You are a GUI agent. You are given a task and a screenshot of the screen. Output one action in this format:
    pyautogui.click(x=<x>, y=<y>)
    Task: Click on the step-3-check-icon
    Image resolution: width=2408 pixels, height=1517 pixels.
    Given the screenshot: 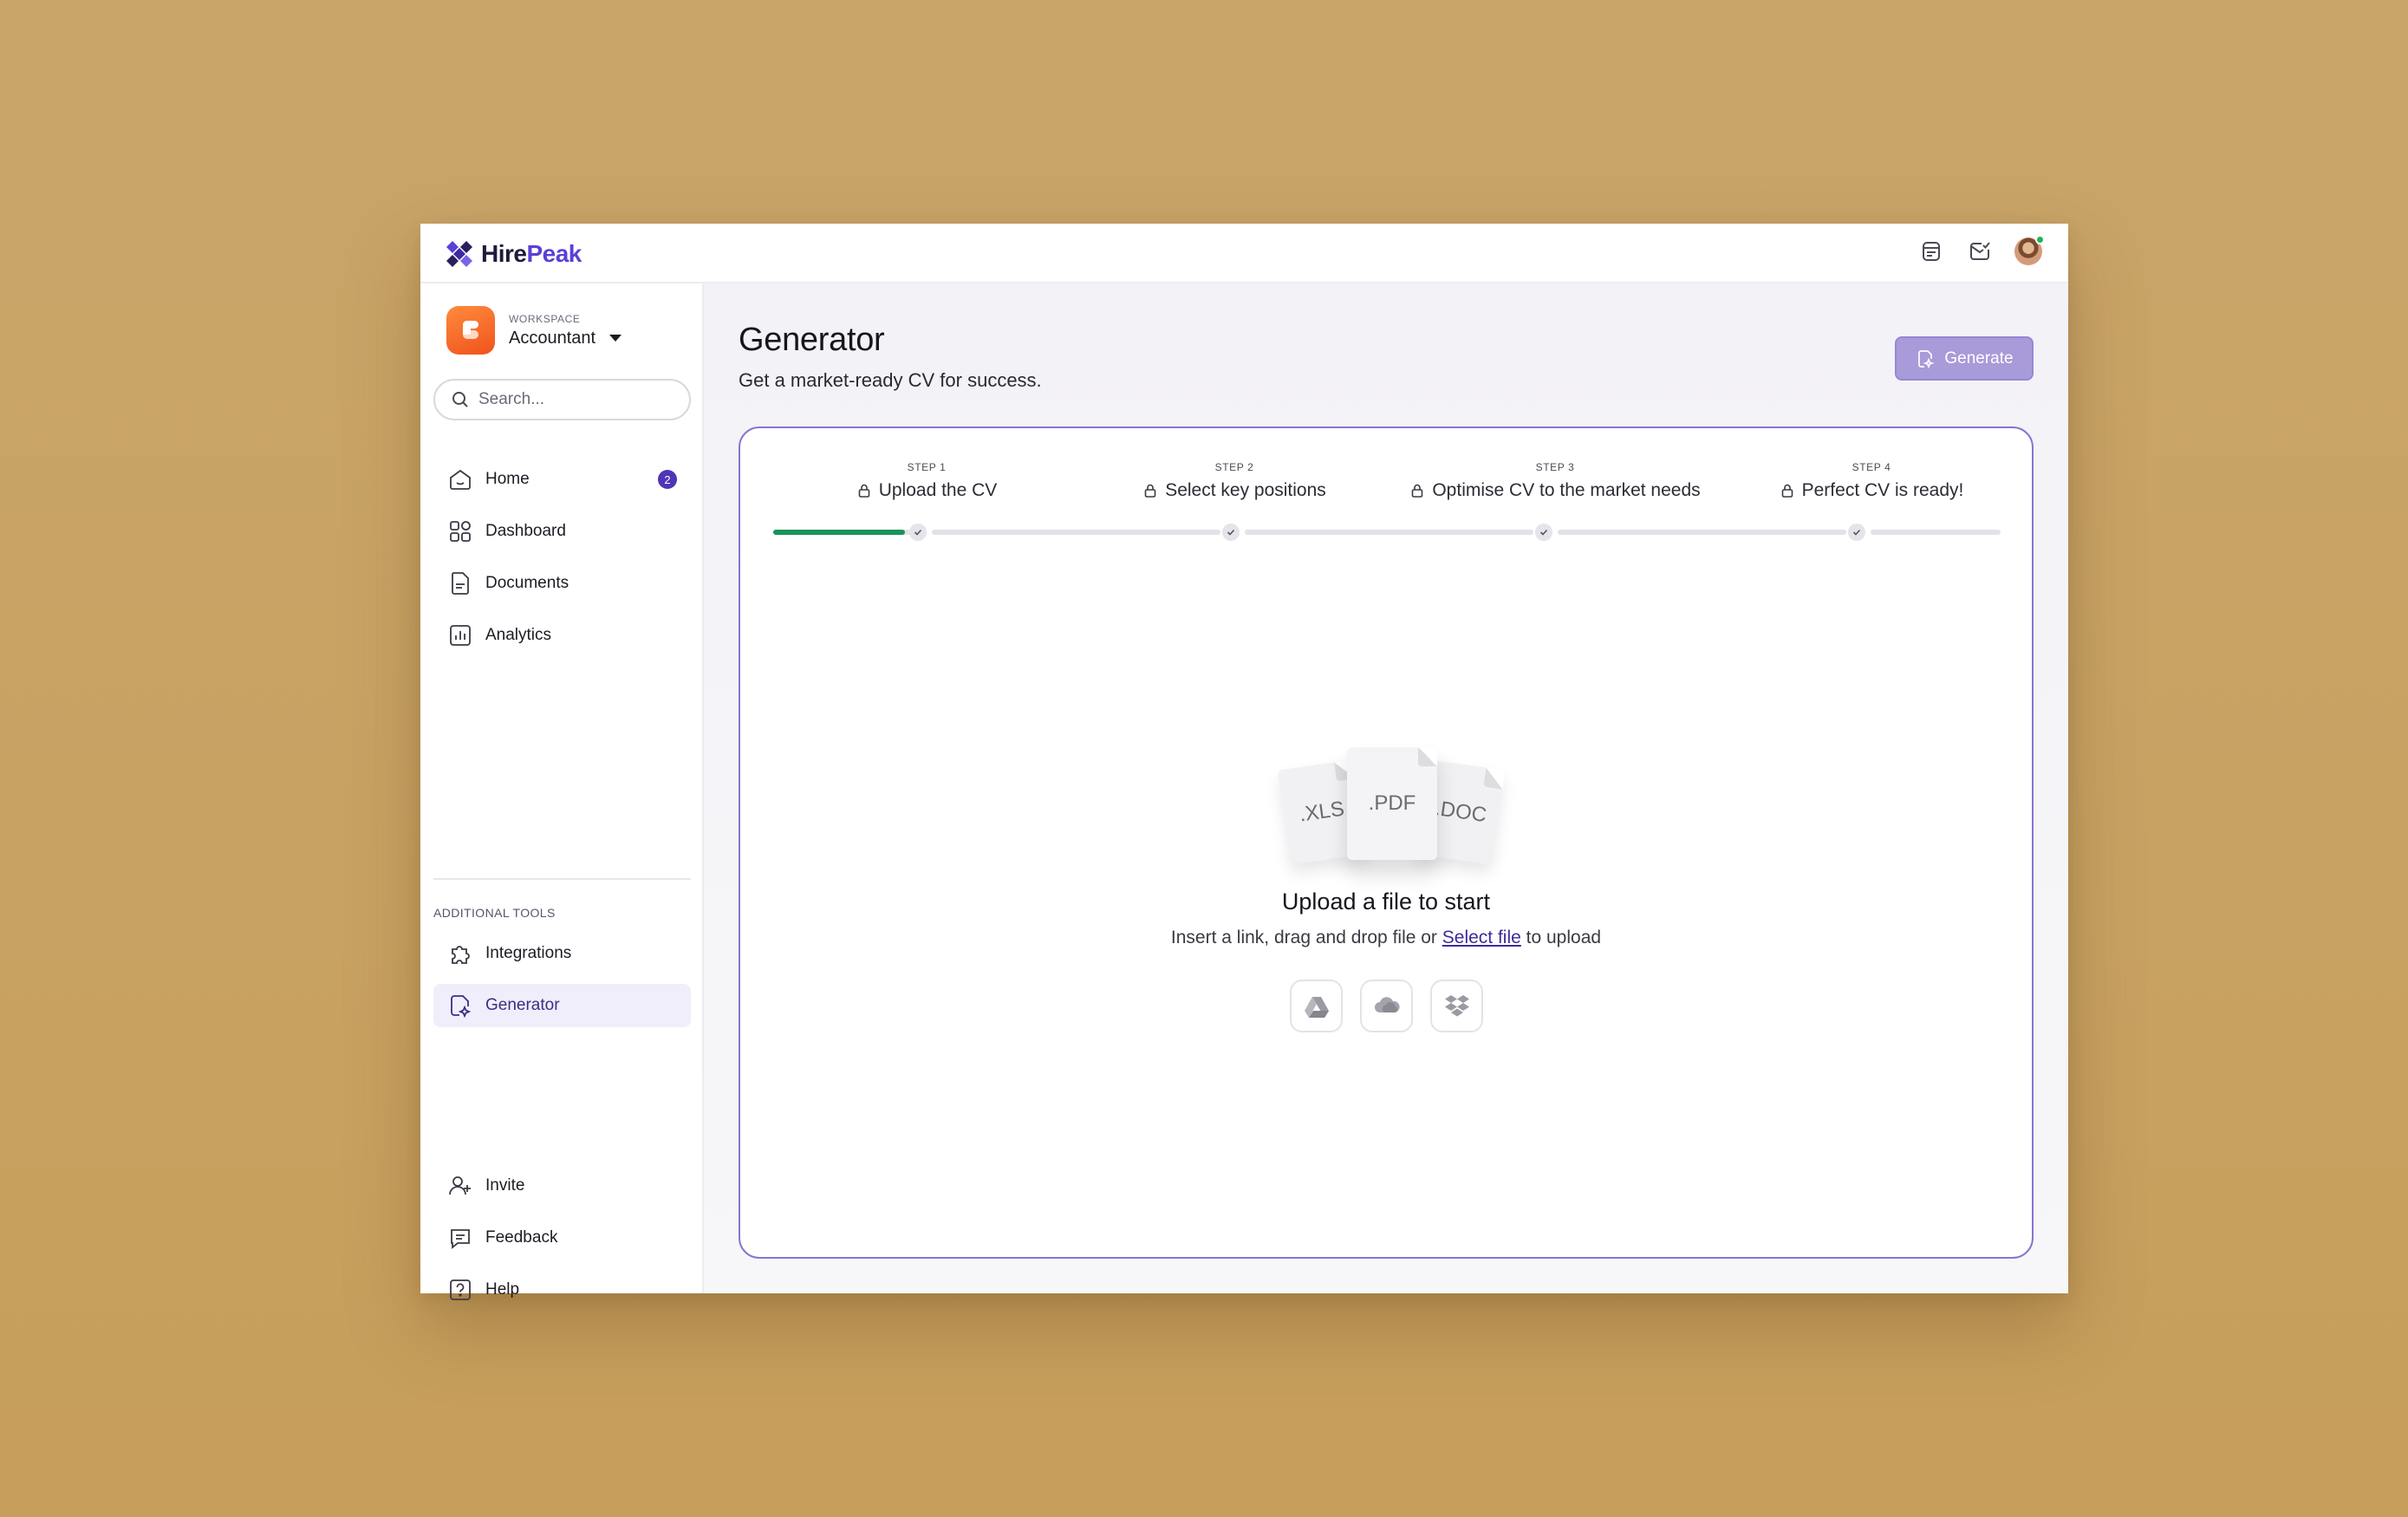 What is the action you would take?
    pyautogui.click(x=1543, y=532)
    